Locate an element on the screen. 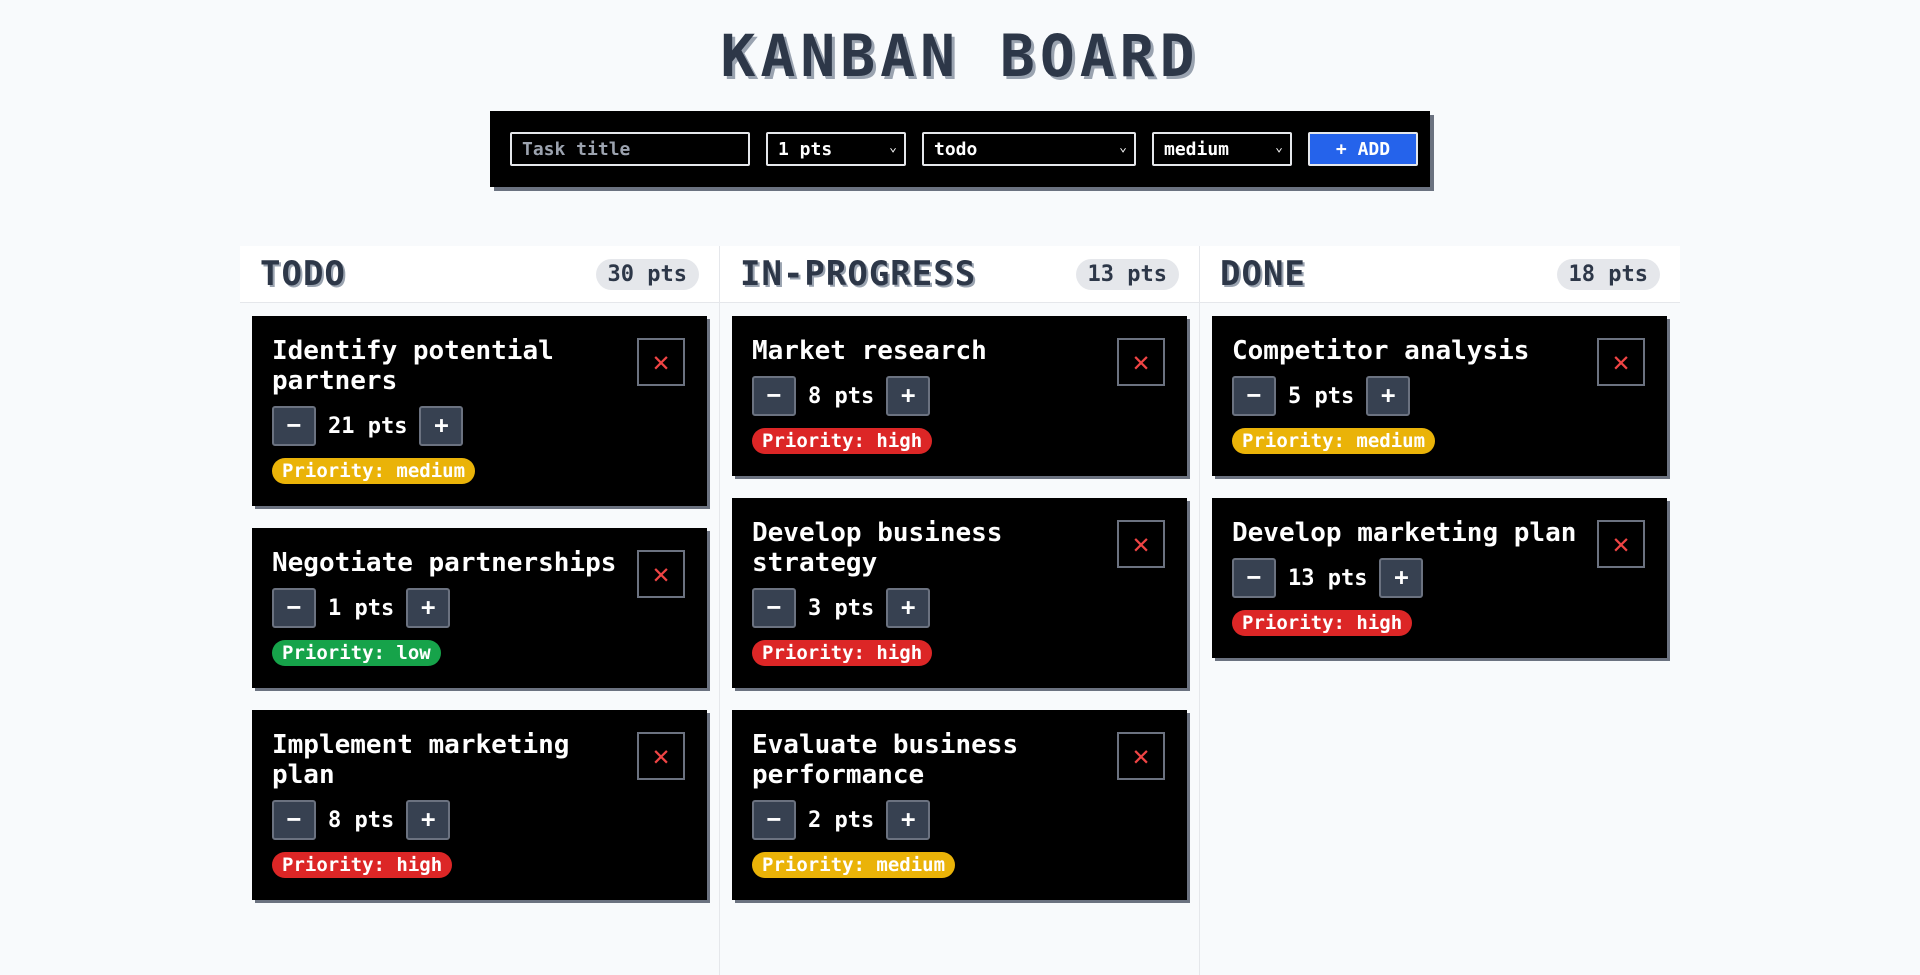  points-stepper: − 2 pts + is located at coordinates (959, 820).